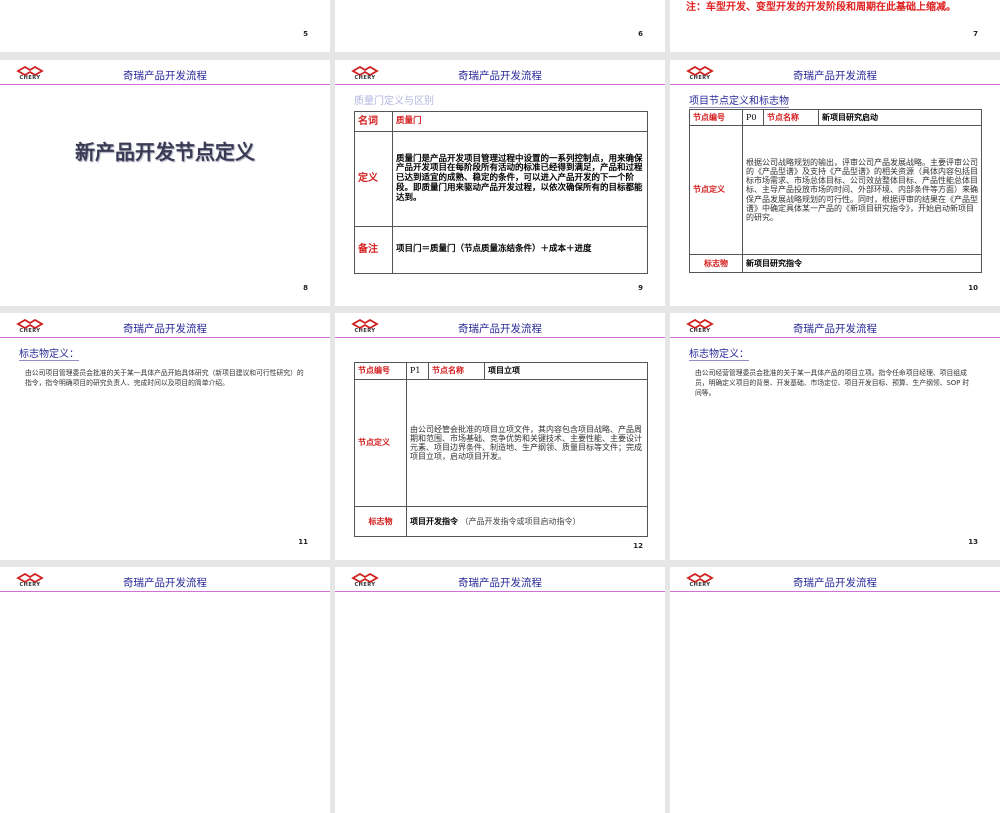 The width and height of the screenshot is (1000, 813). What do you see at coordinates (305, 288) in the screenshot?
I see `page-number: 8` at bounding box center [305, 288].